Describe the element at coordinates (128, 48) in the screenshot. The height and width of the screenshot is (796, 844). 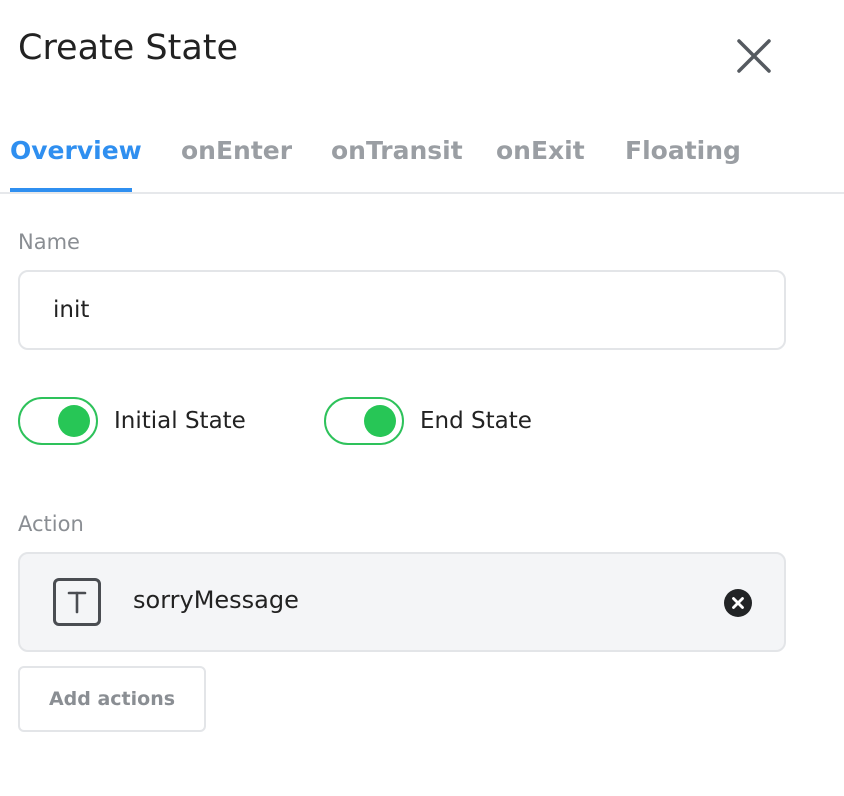
I see `dialog-title: Create State` at that location.